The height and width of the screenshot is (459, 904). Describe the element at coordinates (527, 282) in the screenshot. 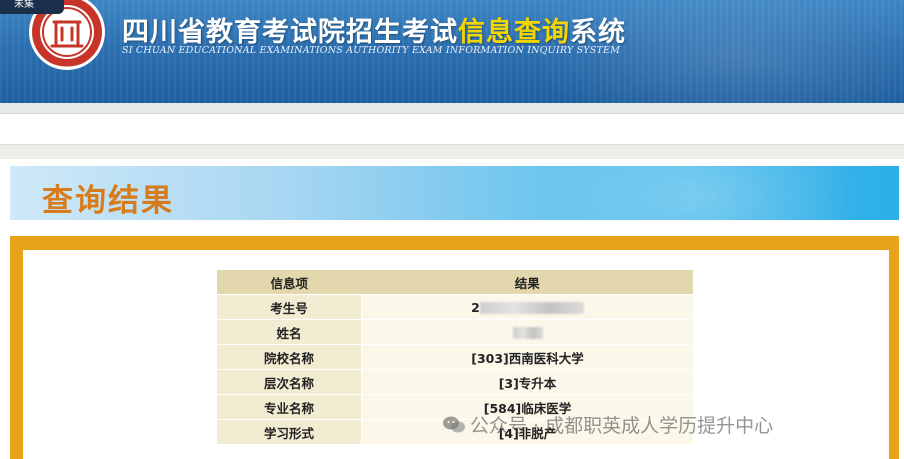

I see `column-header-result: 结果` at that location.